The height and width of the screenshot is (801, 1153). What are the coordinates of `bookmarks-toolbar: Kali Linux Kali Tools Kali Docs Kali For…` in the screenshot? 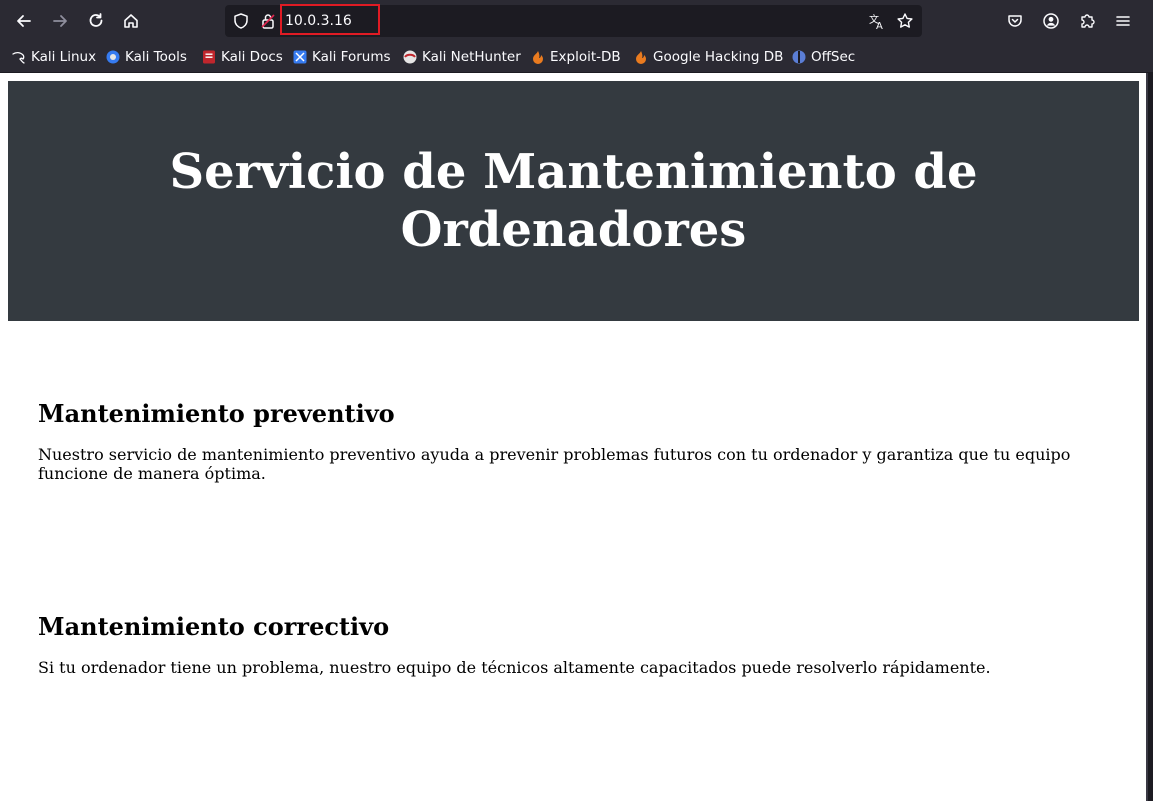 It's located at (576, 57).